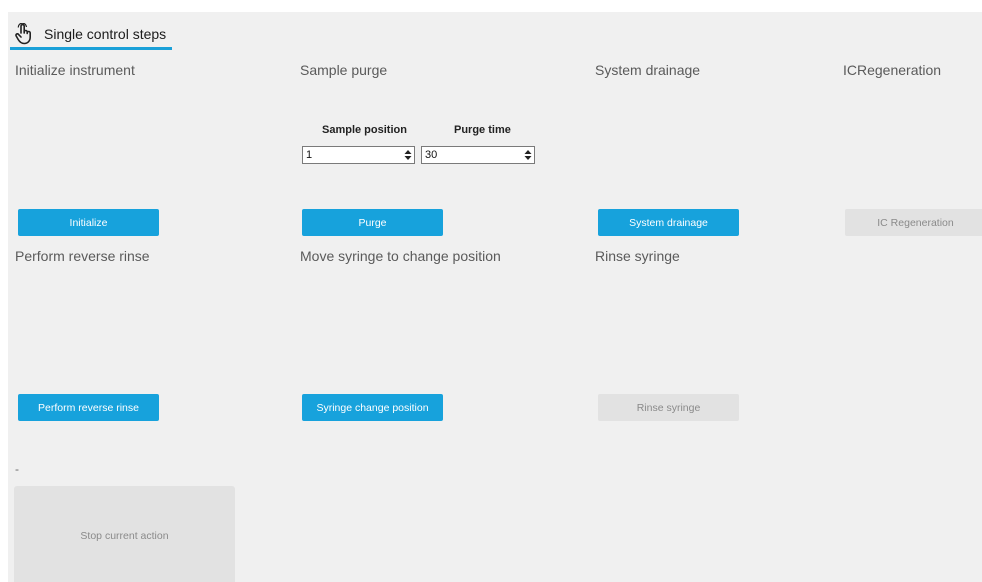 The width and height of the screenshot is (982, 582). Describe the element at coordinates (431, 155) in the screenshot. I see `purge-time-value: 30` at that location.